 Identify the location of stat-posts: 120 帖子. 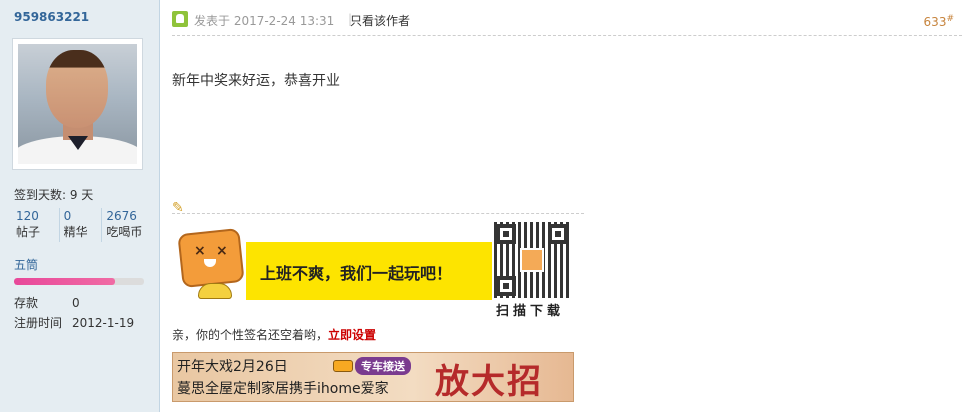
(36, 225).